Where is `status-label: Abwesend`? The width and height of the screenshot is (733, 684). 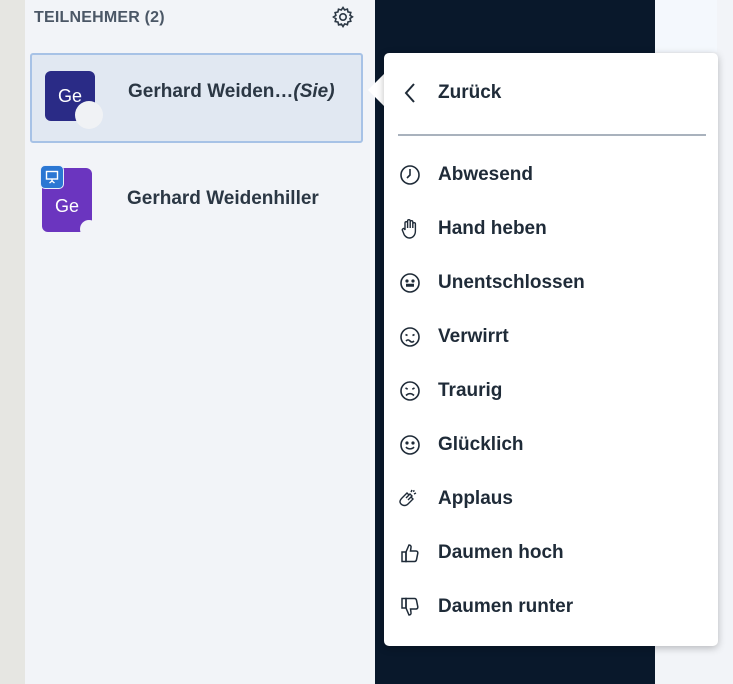 status-label: Abwesend is located at coordinates (486, 174).